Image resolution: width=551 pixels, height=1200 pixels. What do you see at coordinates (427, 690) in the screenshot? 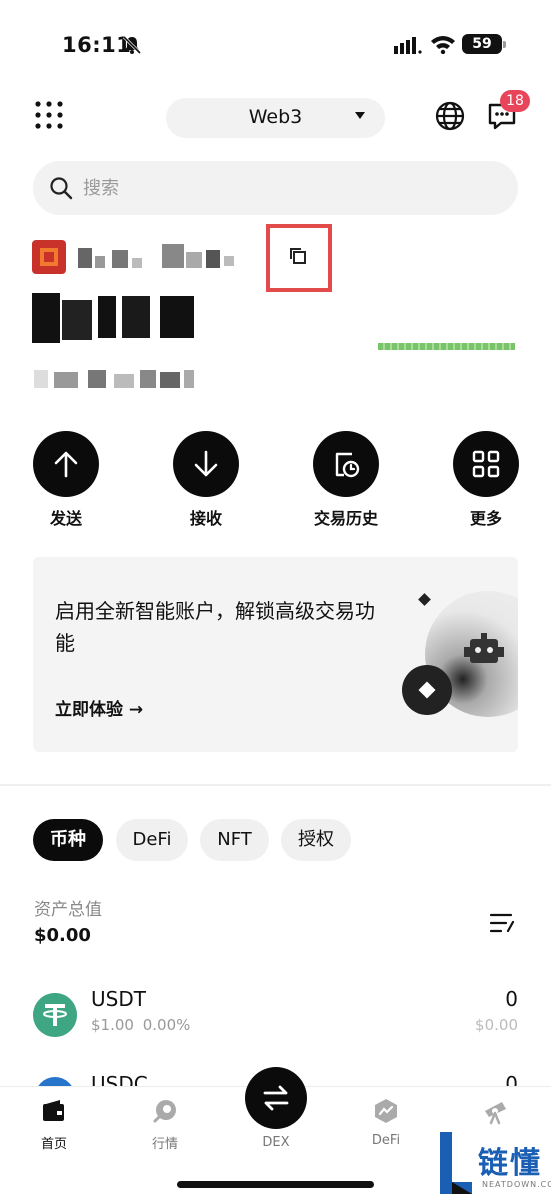
I see `diamond-circle-icon` at bounding box center [427, 690].